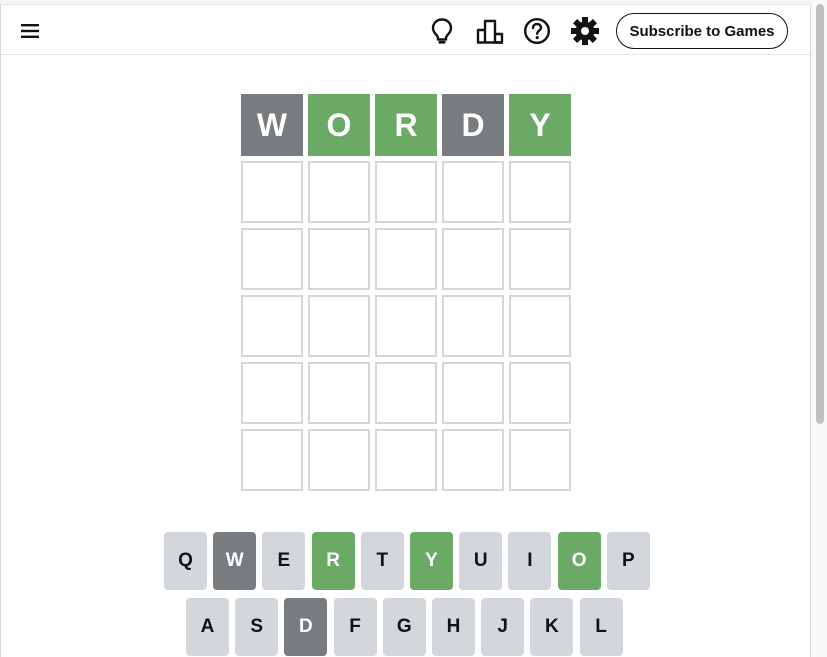 The width and height of the screenshot is (827, 657). Describe the element at coordinates (431, 561) in the screenshot. I see `key-y: Y` at that location.